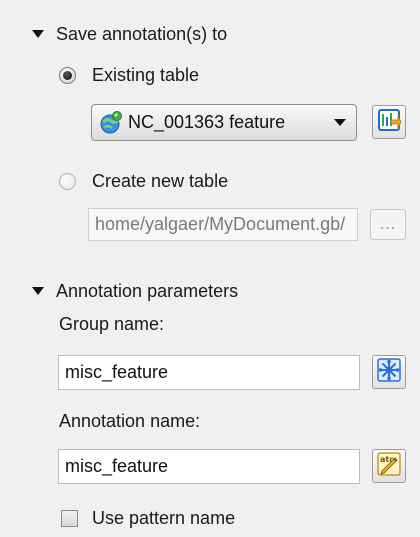 The height and width of the screenshot is (537, 420). Describe the element at coordinates (67, 181) in the screenshot. I see `create-new-table-radio` at that location.